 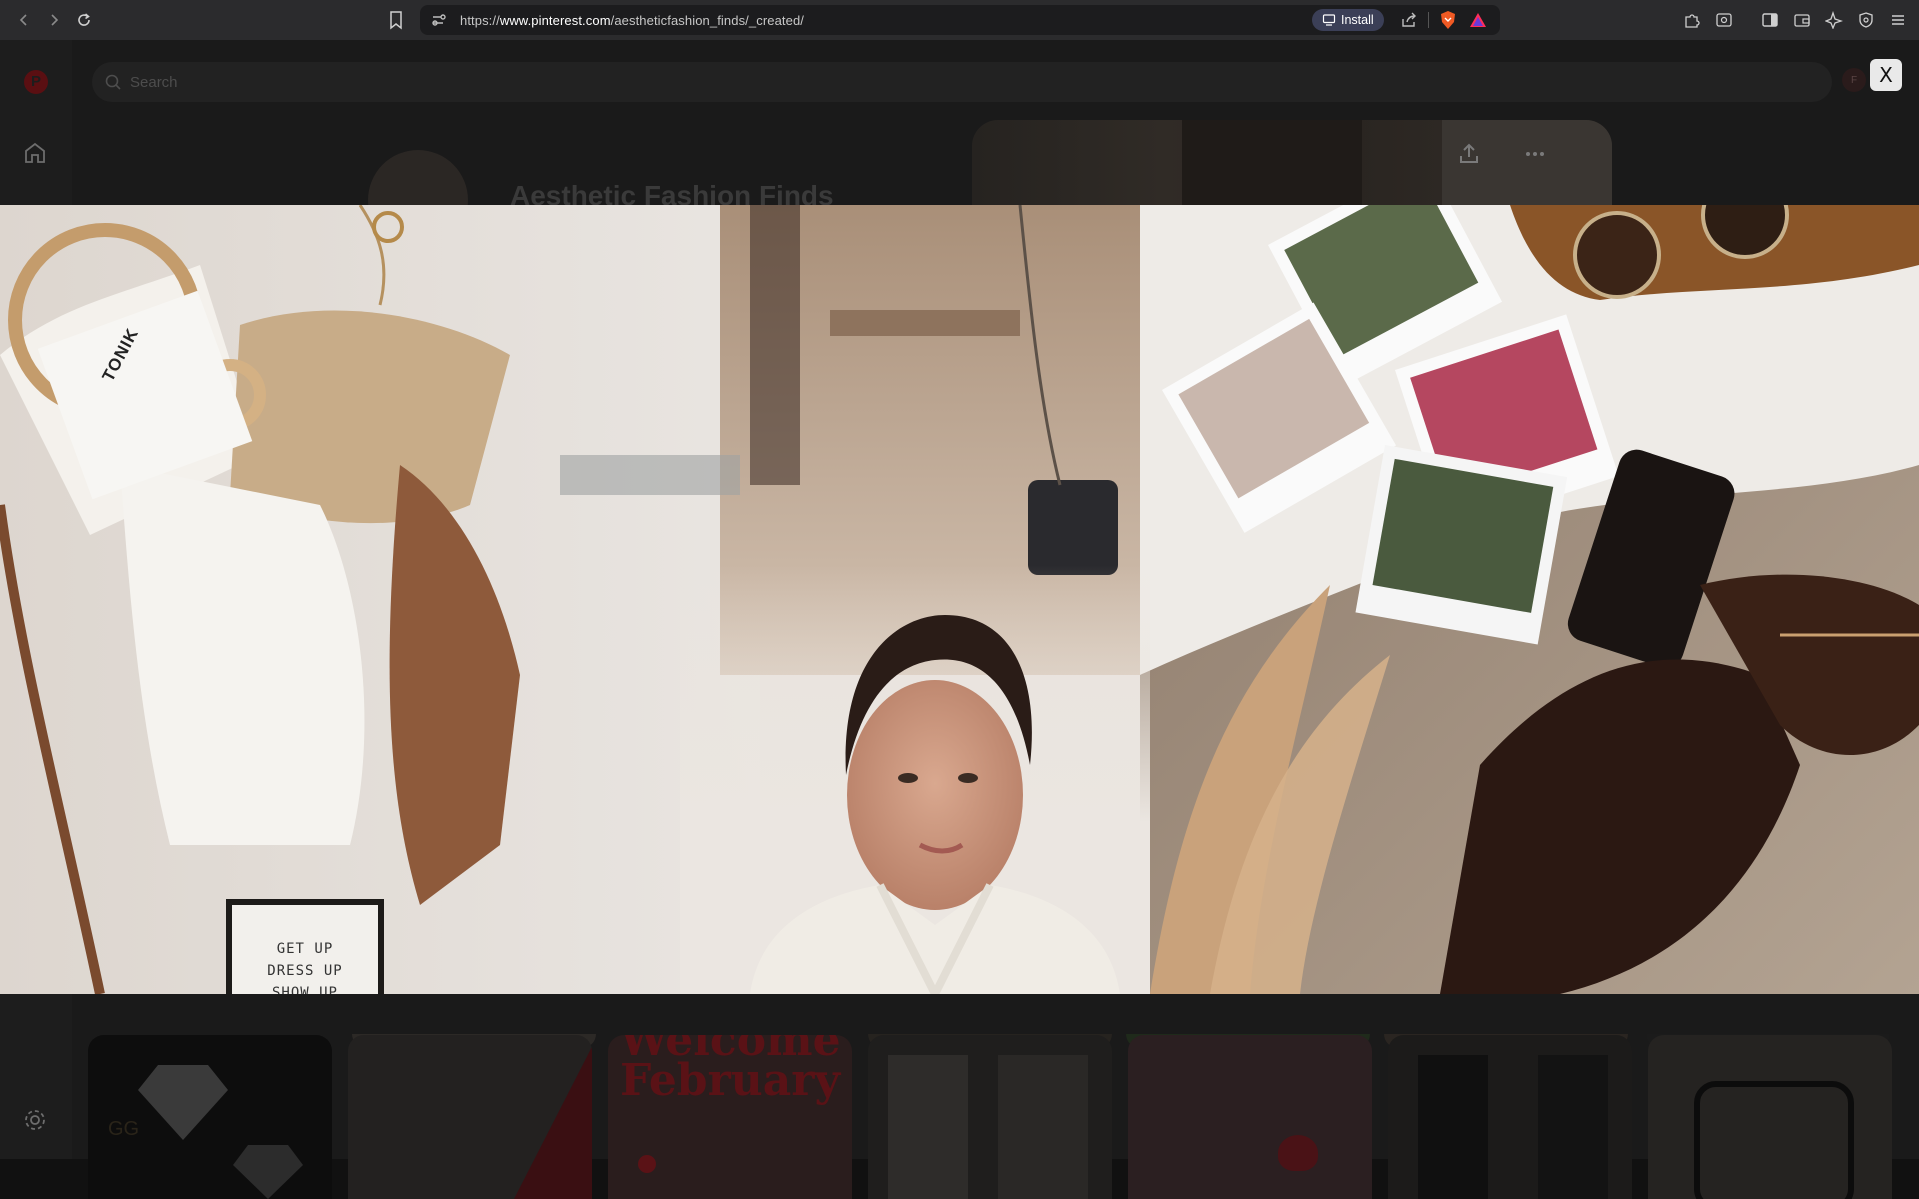 What do you see at coordinates (555, 20) in the screenshot?
I see `url-host: www.pinterest.com` at bounding box center [555, 20].